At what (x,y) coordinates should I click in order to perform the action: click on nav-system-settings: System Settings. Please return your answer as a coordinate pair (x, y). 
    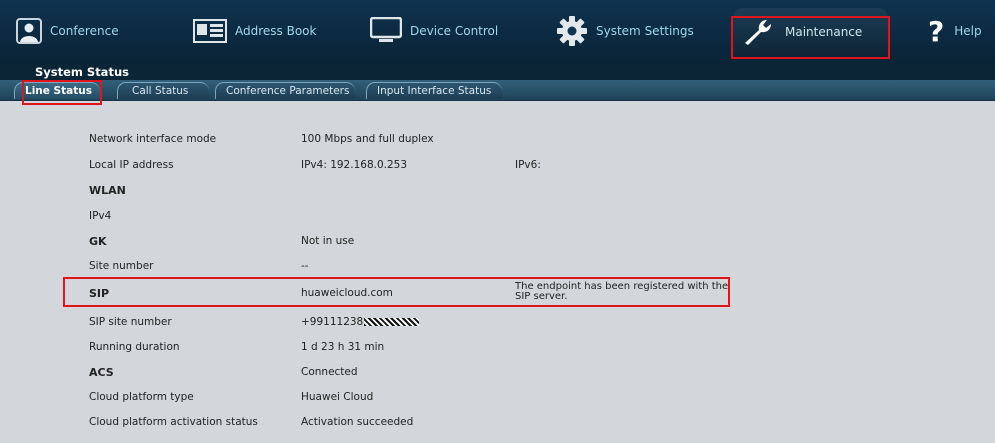
    Looking at the image, I should click on (625, 31).